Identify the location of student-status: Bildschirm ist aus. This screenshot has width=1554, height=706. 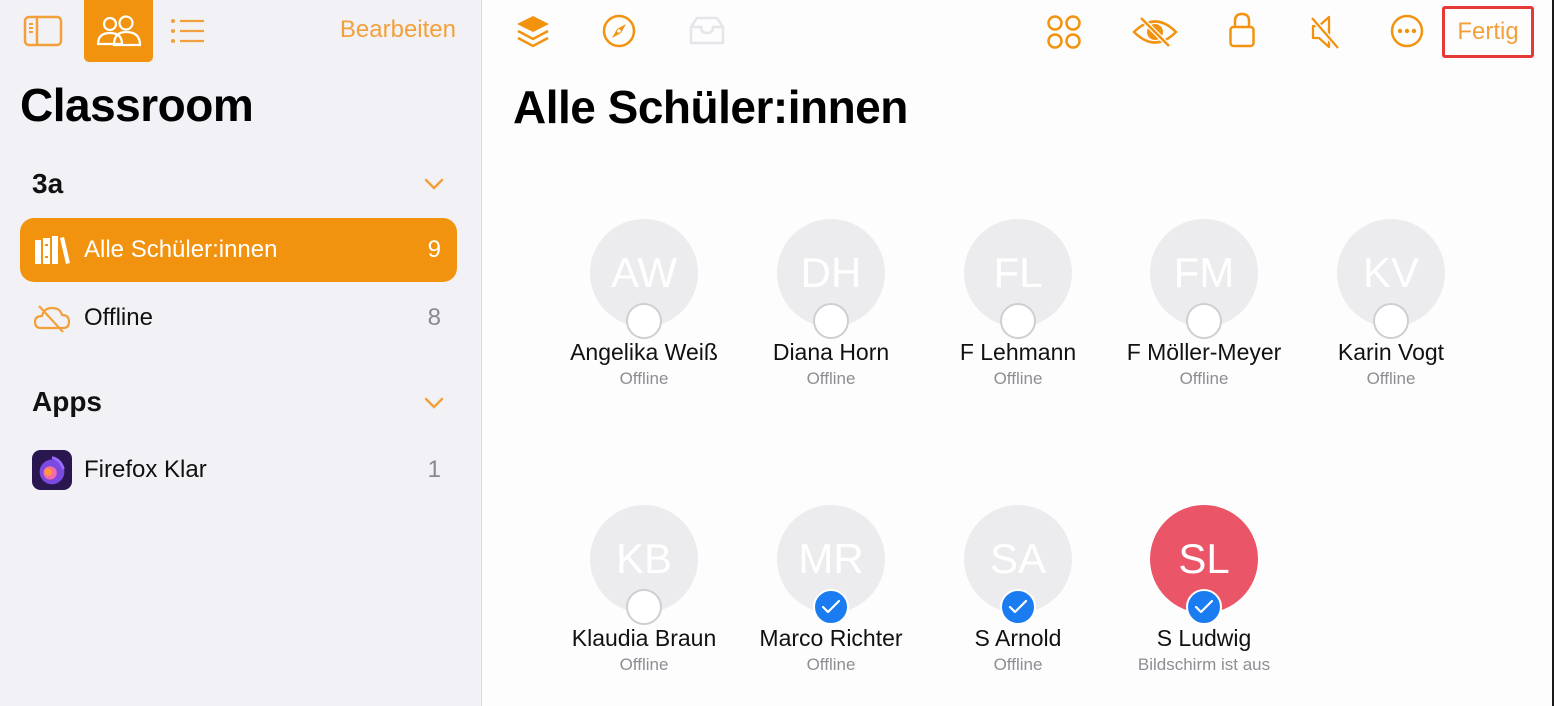
(1204, 664).